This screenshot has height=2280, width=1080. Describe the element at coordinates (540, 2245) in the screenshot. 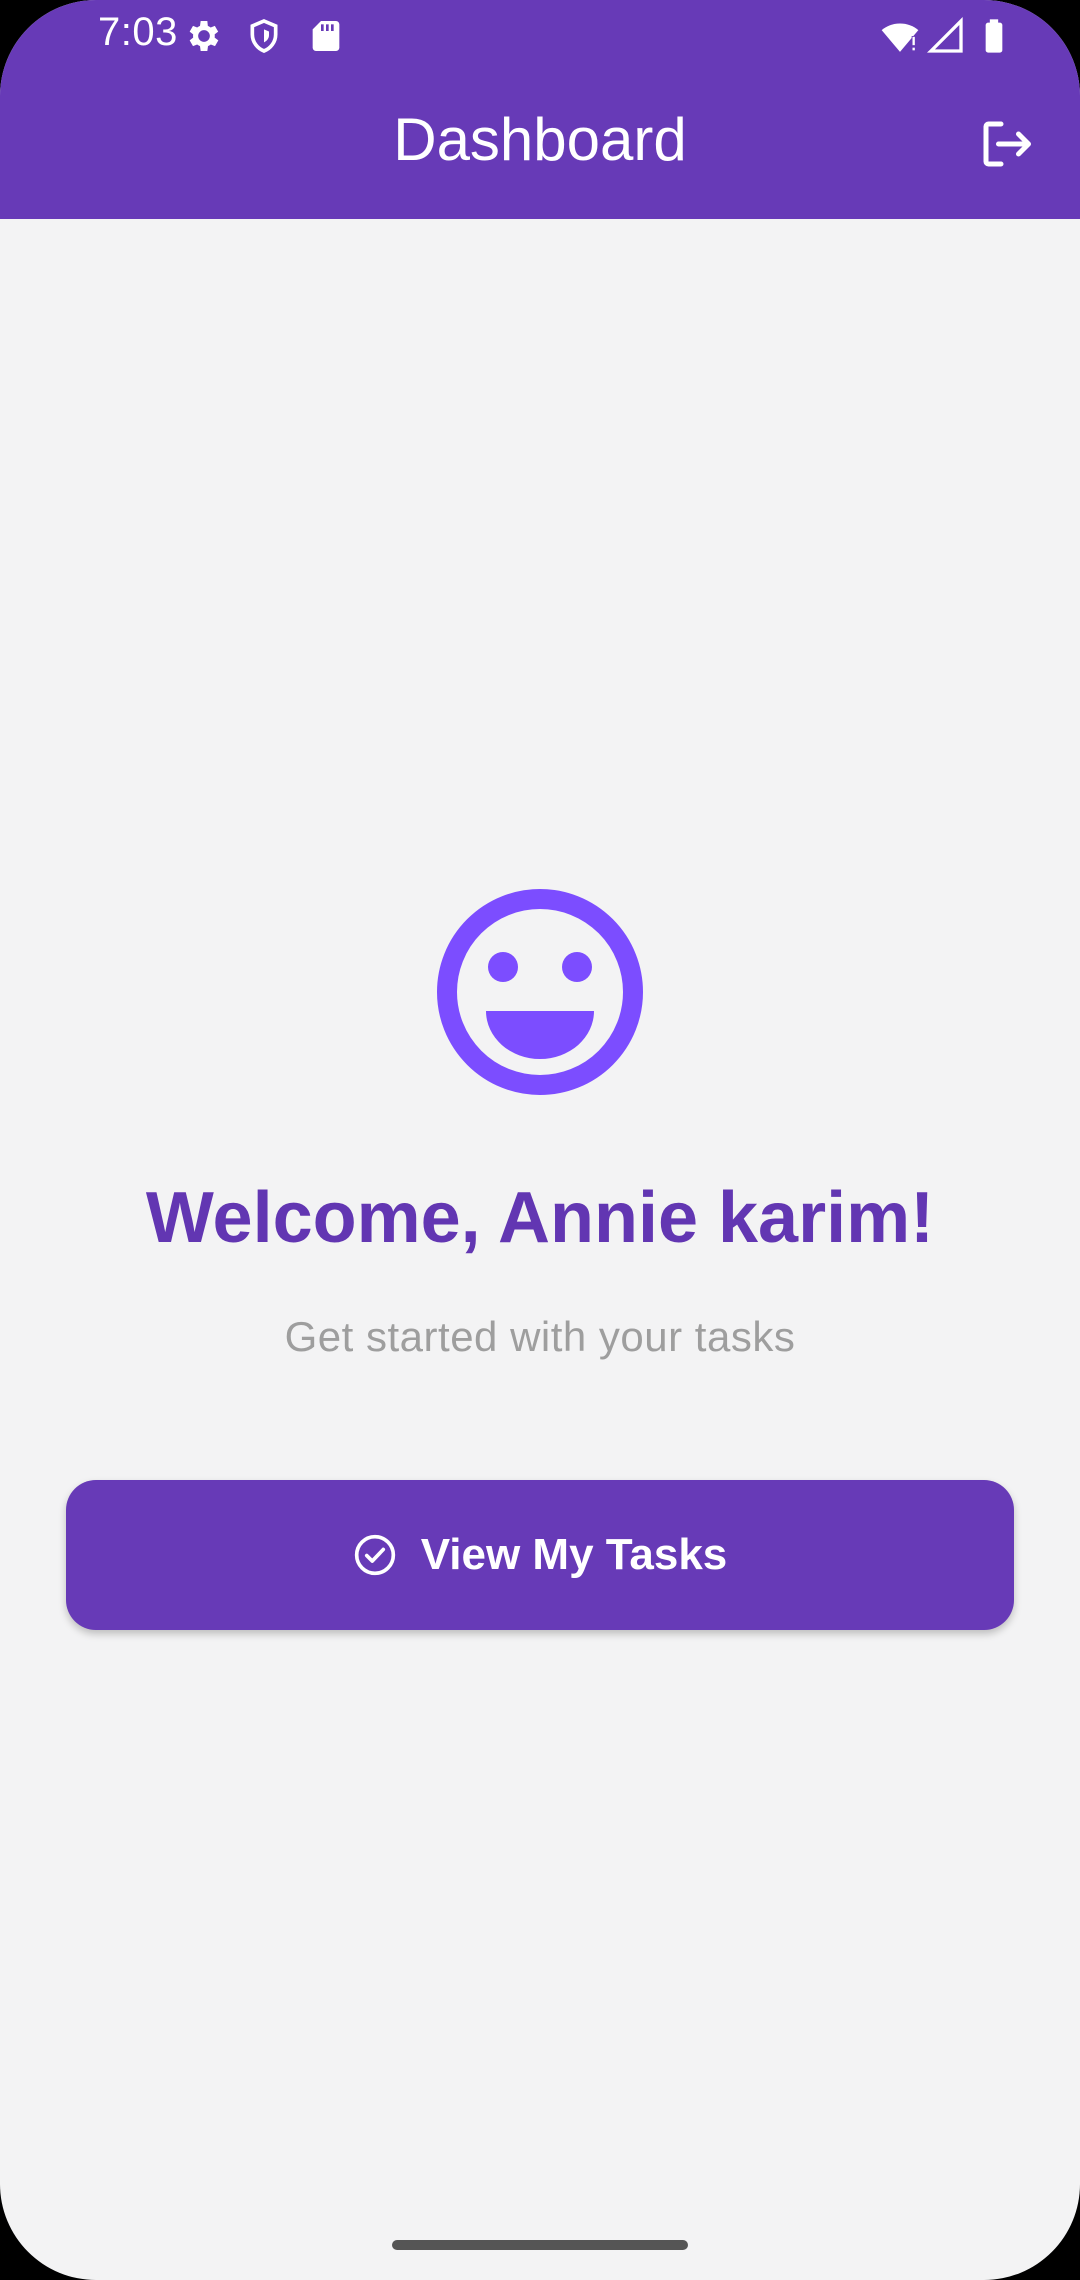

I see `home-indicator` at that location.